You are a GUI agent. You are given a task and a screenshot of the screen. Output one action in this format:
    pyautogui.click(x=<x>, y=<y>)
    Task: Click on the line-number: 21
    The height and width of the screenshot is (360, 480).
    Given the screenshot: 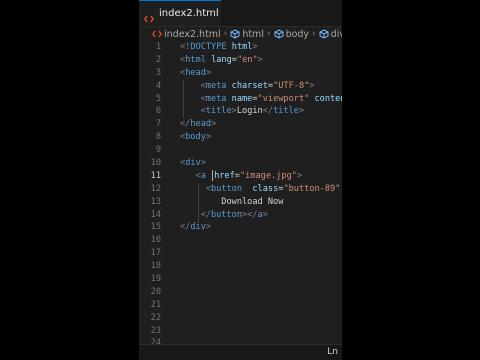 What is the action you would take?
    pyautogui.click(x=155, y=304)
    